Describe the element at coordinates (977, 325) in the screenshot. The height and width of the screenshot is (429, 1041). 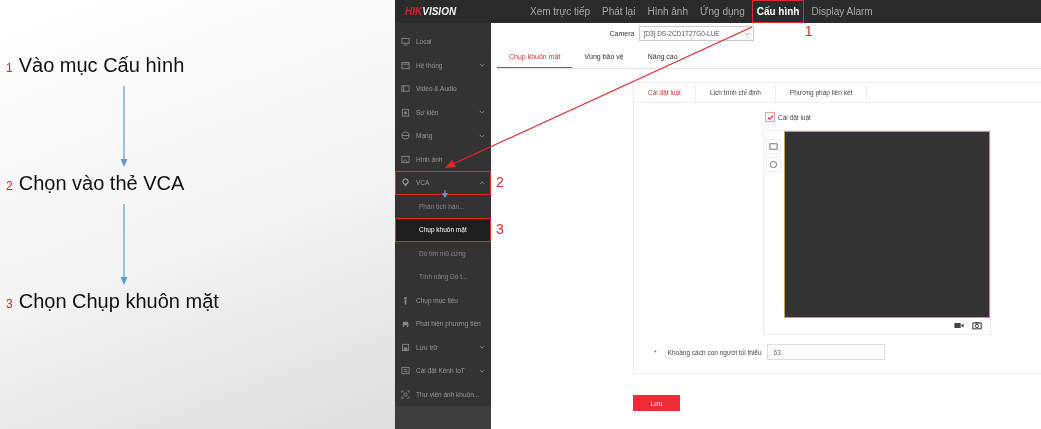
I see `camera-icon` at that location.